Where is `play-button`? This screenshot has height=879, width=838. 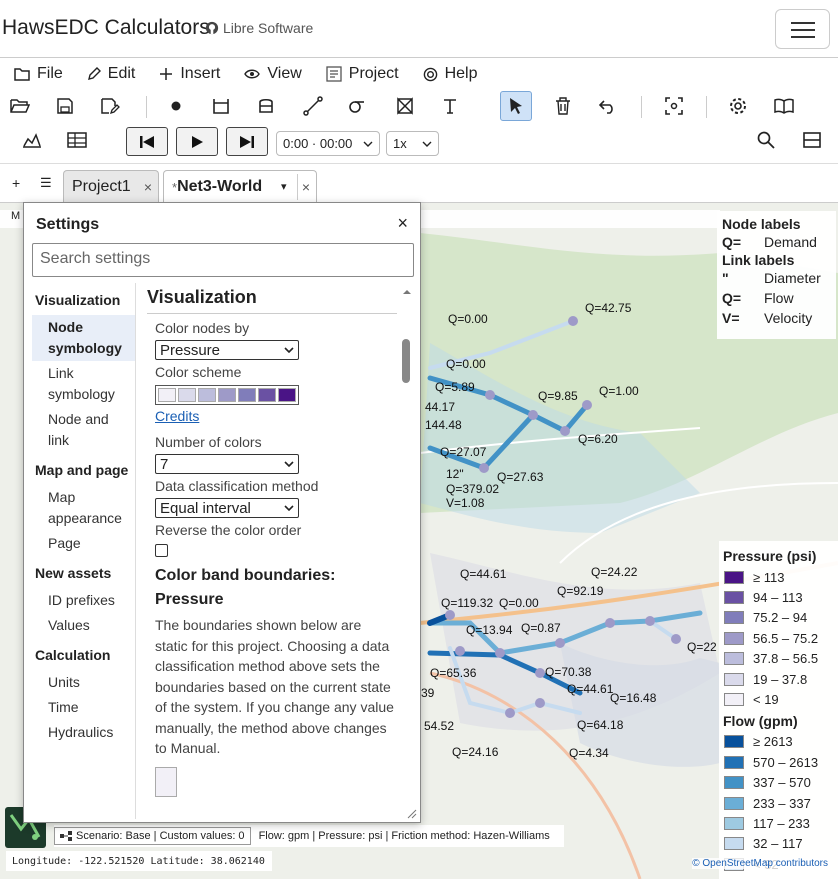
play-button is located at coordinates (197, 141).